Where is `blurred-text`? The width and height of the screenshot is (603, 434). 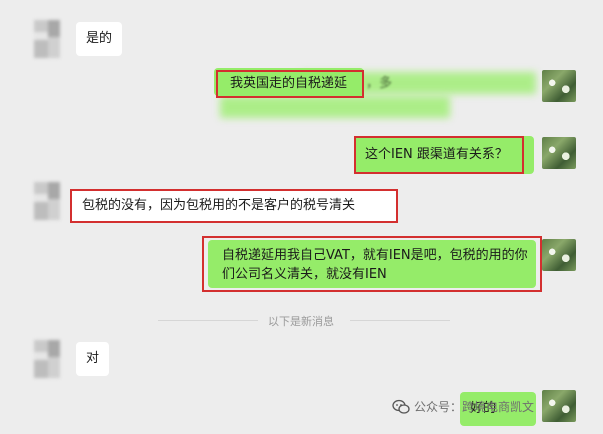 blurred-text is located at coordinates (335, 107).